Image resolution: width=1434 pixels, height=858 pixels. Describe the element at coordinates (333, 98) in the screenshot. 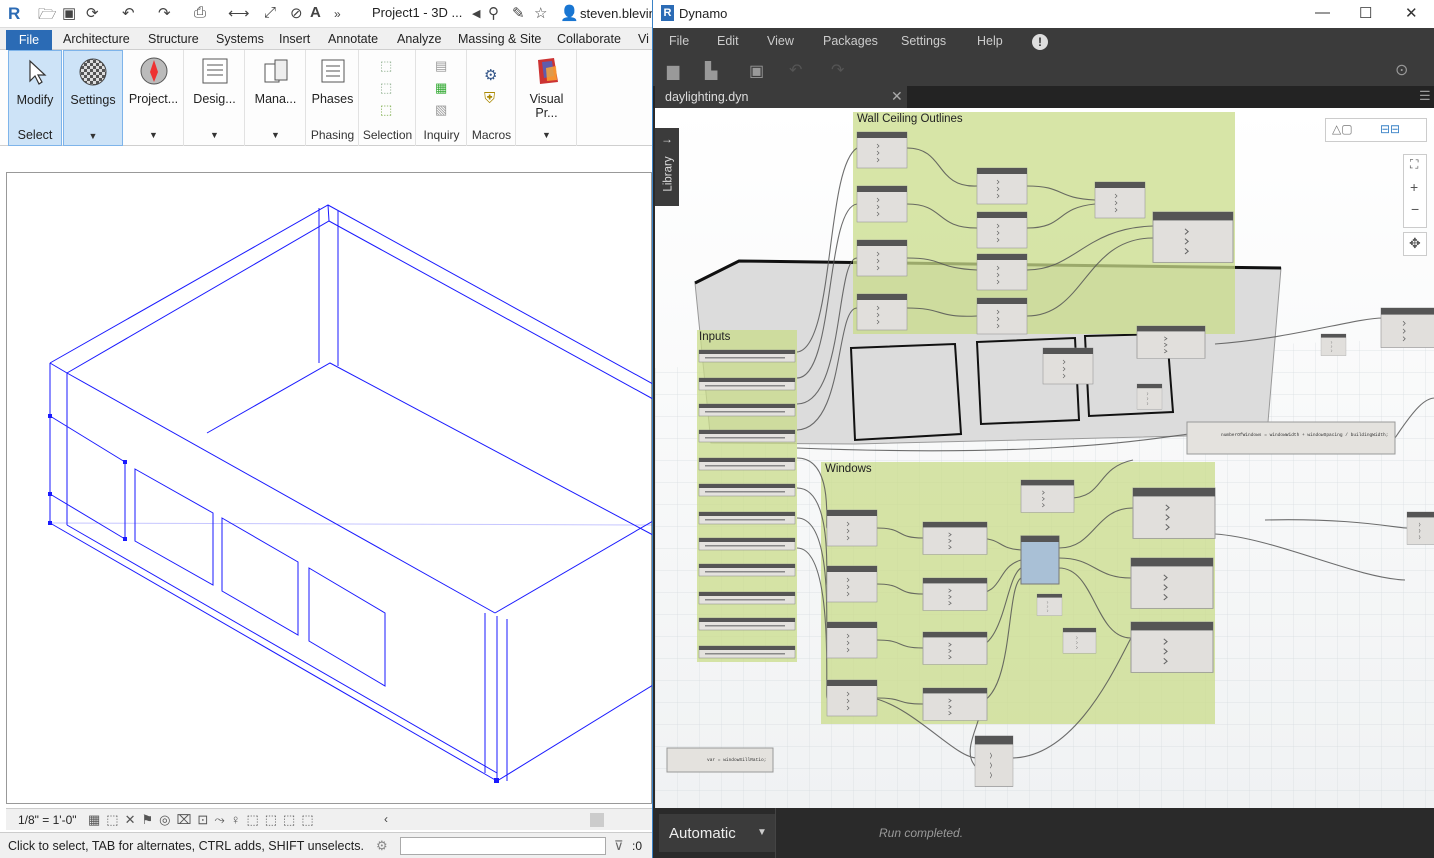

I see `phases-button: Phases Phasing` at that location.